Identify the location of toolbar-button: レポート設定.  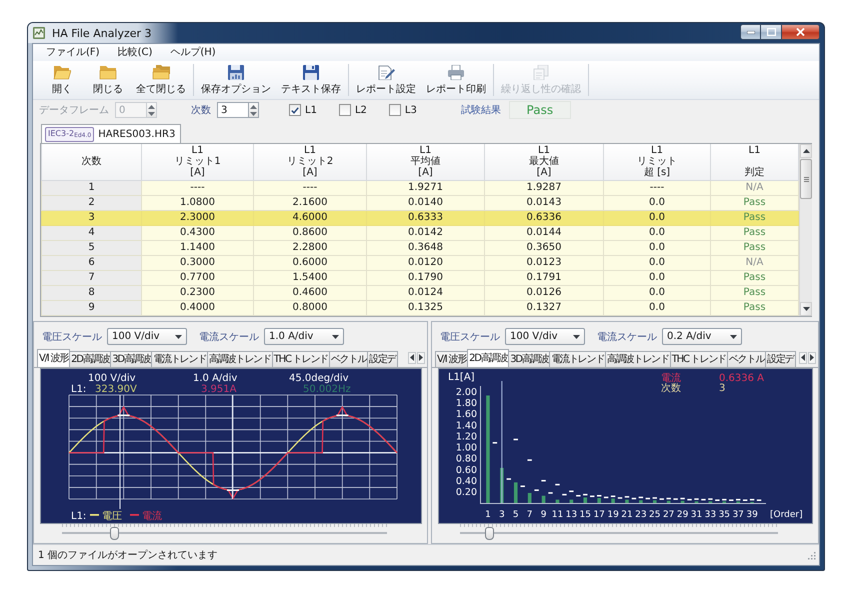
(386, 80).